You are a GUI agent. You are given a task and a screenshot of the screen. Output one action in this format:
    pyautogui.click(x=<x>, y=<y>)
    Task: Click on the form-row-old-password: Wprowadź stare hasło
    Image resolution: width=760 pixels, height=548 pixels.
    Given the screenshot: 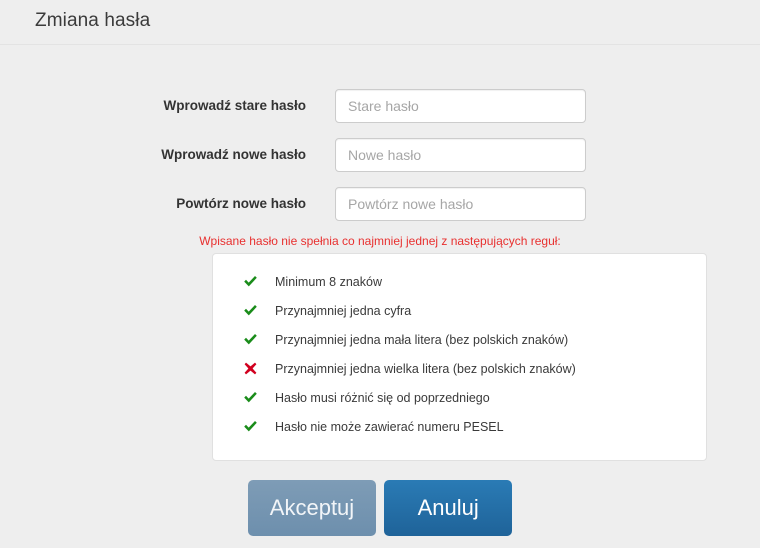 What is the action you would take?
    pyautogui.click(x=380, y=113)
    